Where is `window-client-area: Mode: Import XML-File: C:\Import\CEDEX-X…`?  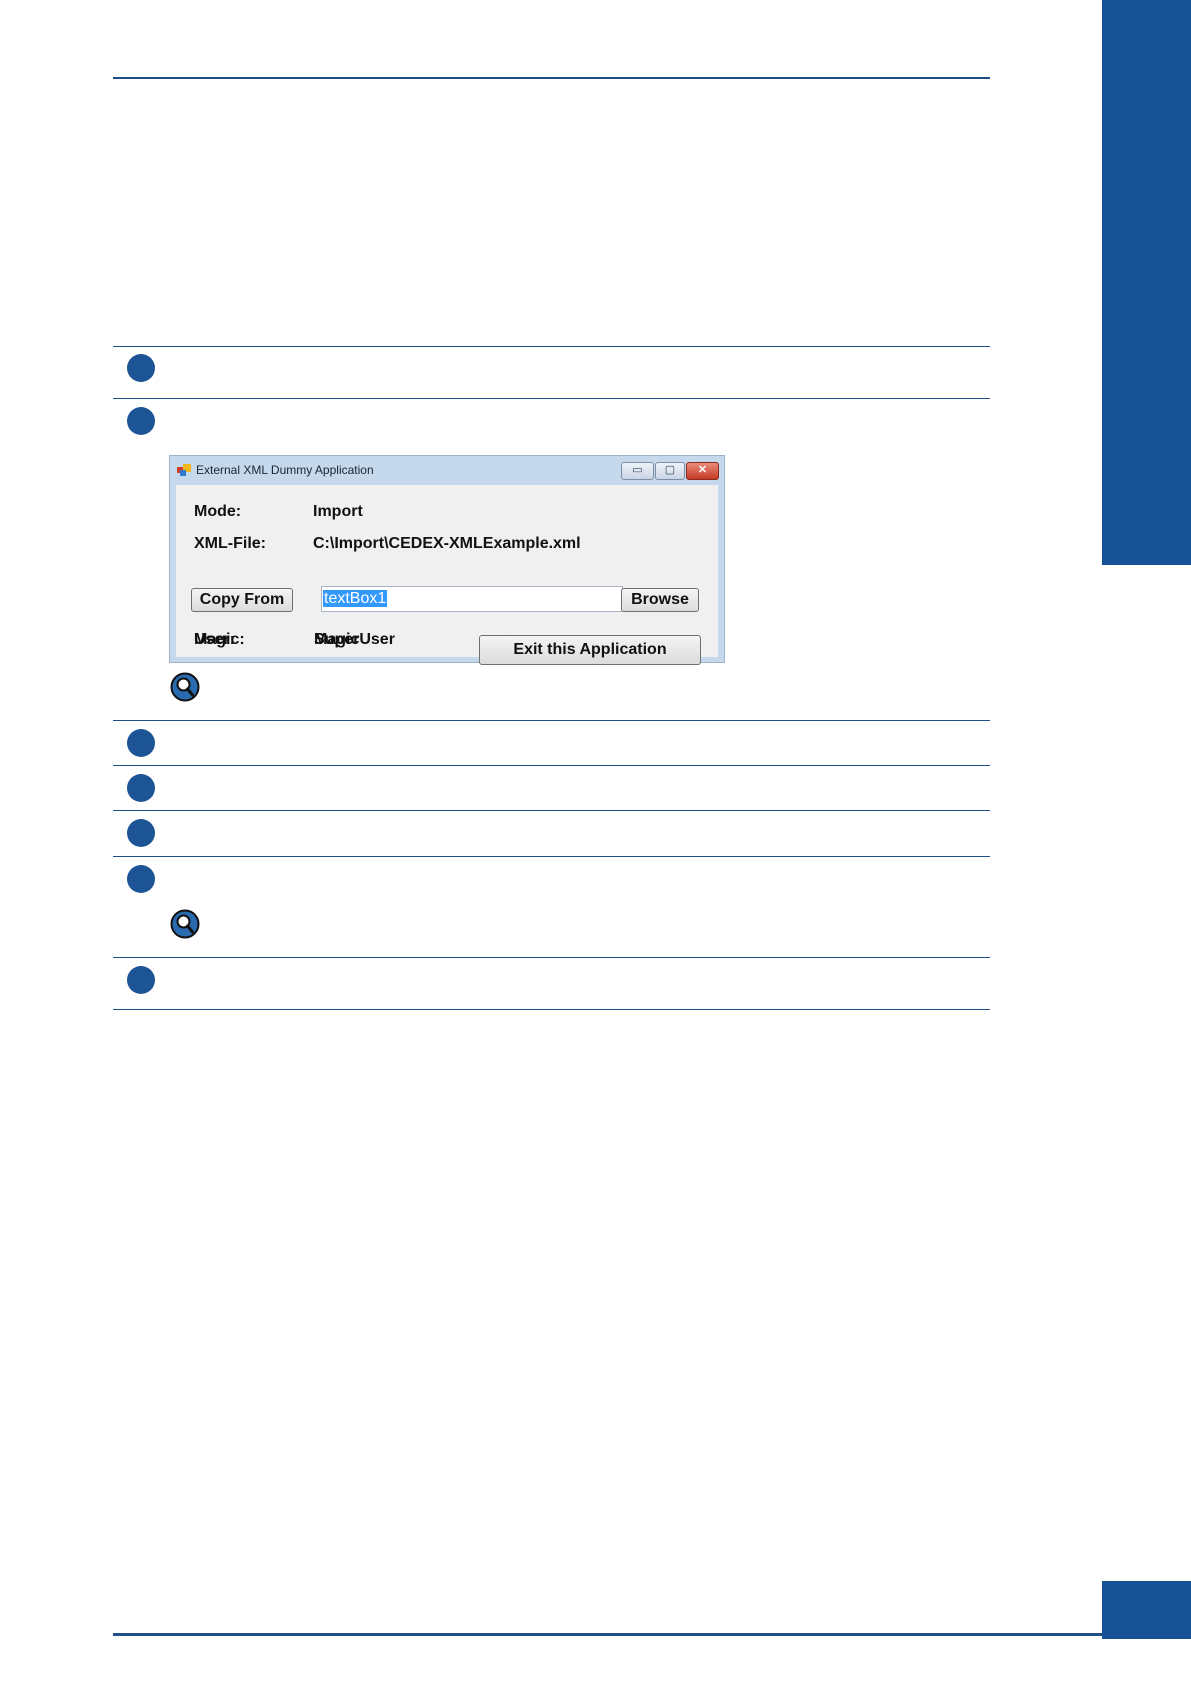
window-client-area: Mode: Import XML-File: C:\Import\CEDEX-X… is located at coordinates (447, 575).